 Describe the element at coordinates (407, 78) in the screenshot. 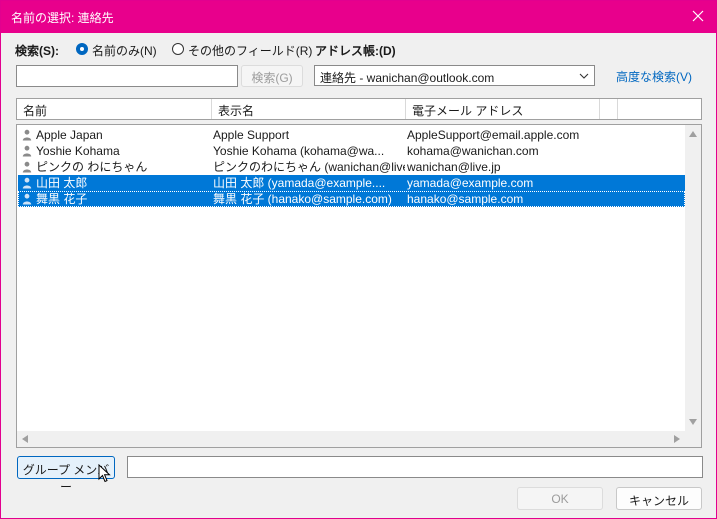

I see `address-book-value: 連絡先 - wanichan@outlook.com` at that location.